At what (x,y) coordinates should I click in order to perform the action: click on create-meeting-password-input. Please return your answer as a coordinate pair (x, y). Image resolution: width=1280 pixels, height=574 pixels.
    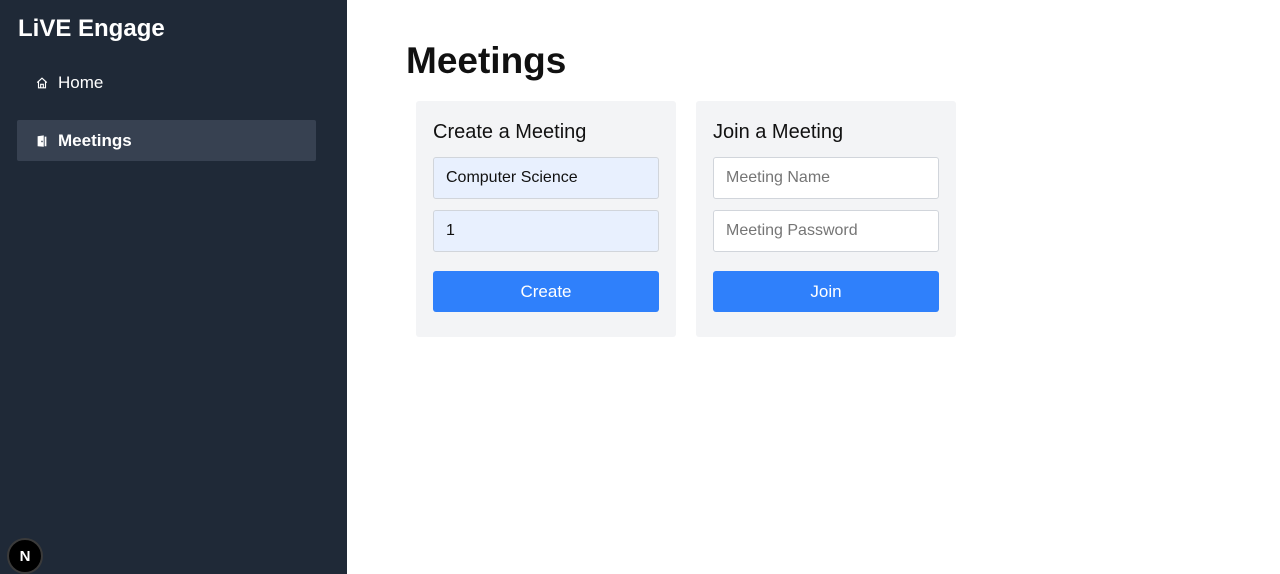
    Looking at the image, I should click on (546, 231).